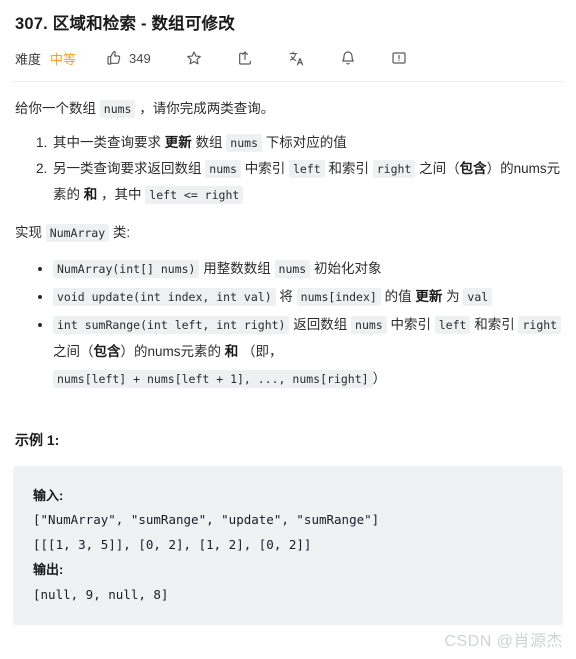  I want to click on share-button, so click(245, 58).